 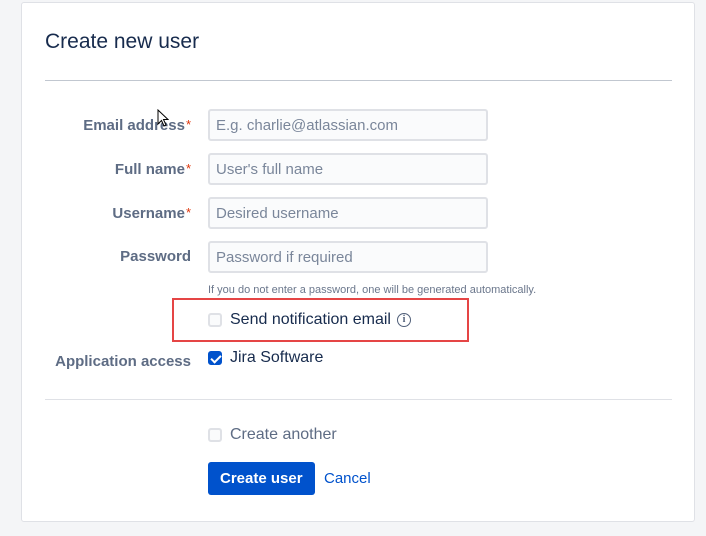 What do you see at coordinates (348, 169) in the screenshot?
I see `fullname-input` at bounding box center [348, 169].